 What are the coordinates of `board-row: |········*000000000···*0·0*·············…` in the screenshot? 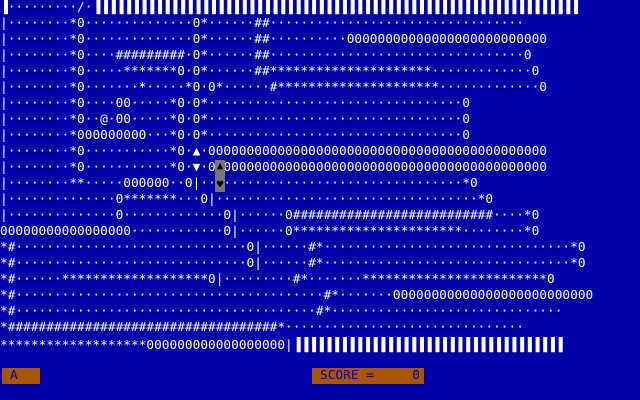 It's located at (235, 135).